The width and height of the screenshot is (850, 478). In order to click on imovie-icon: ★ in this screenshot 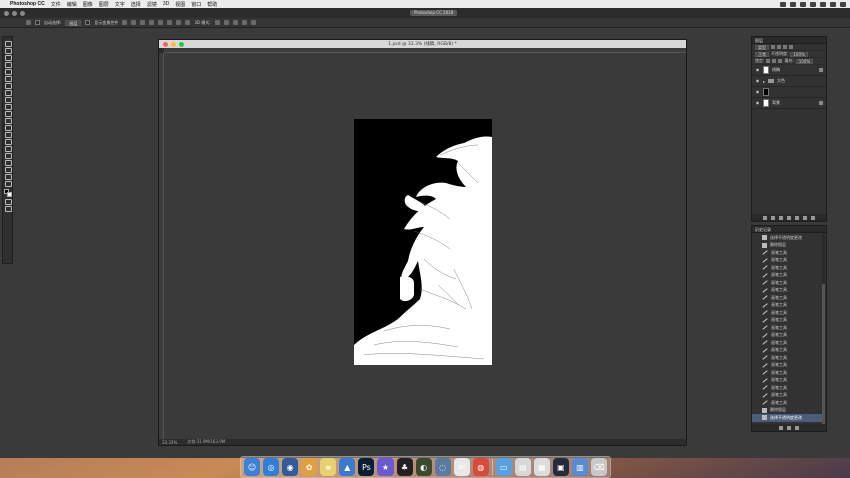, I will do `click(385, 467)`.